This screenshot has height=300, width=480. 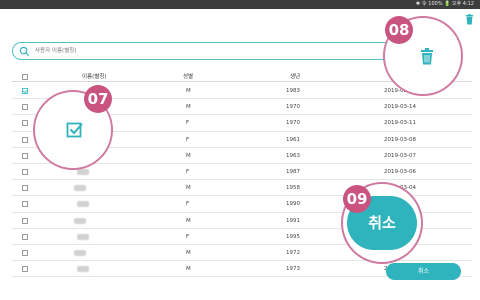 What do you see at coordinates (444, 4) in the screenshot?
I see `status-text: ✱ 令 100% 🔋 오후 4:12` at bounding box center [444, 4].